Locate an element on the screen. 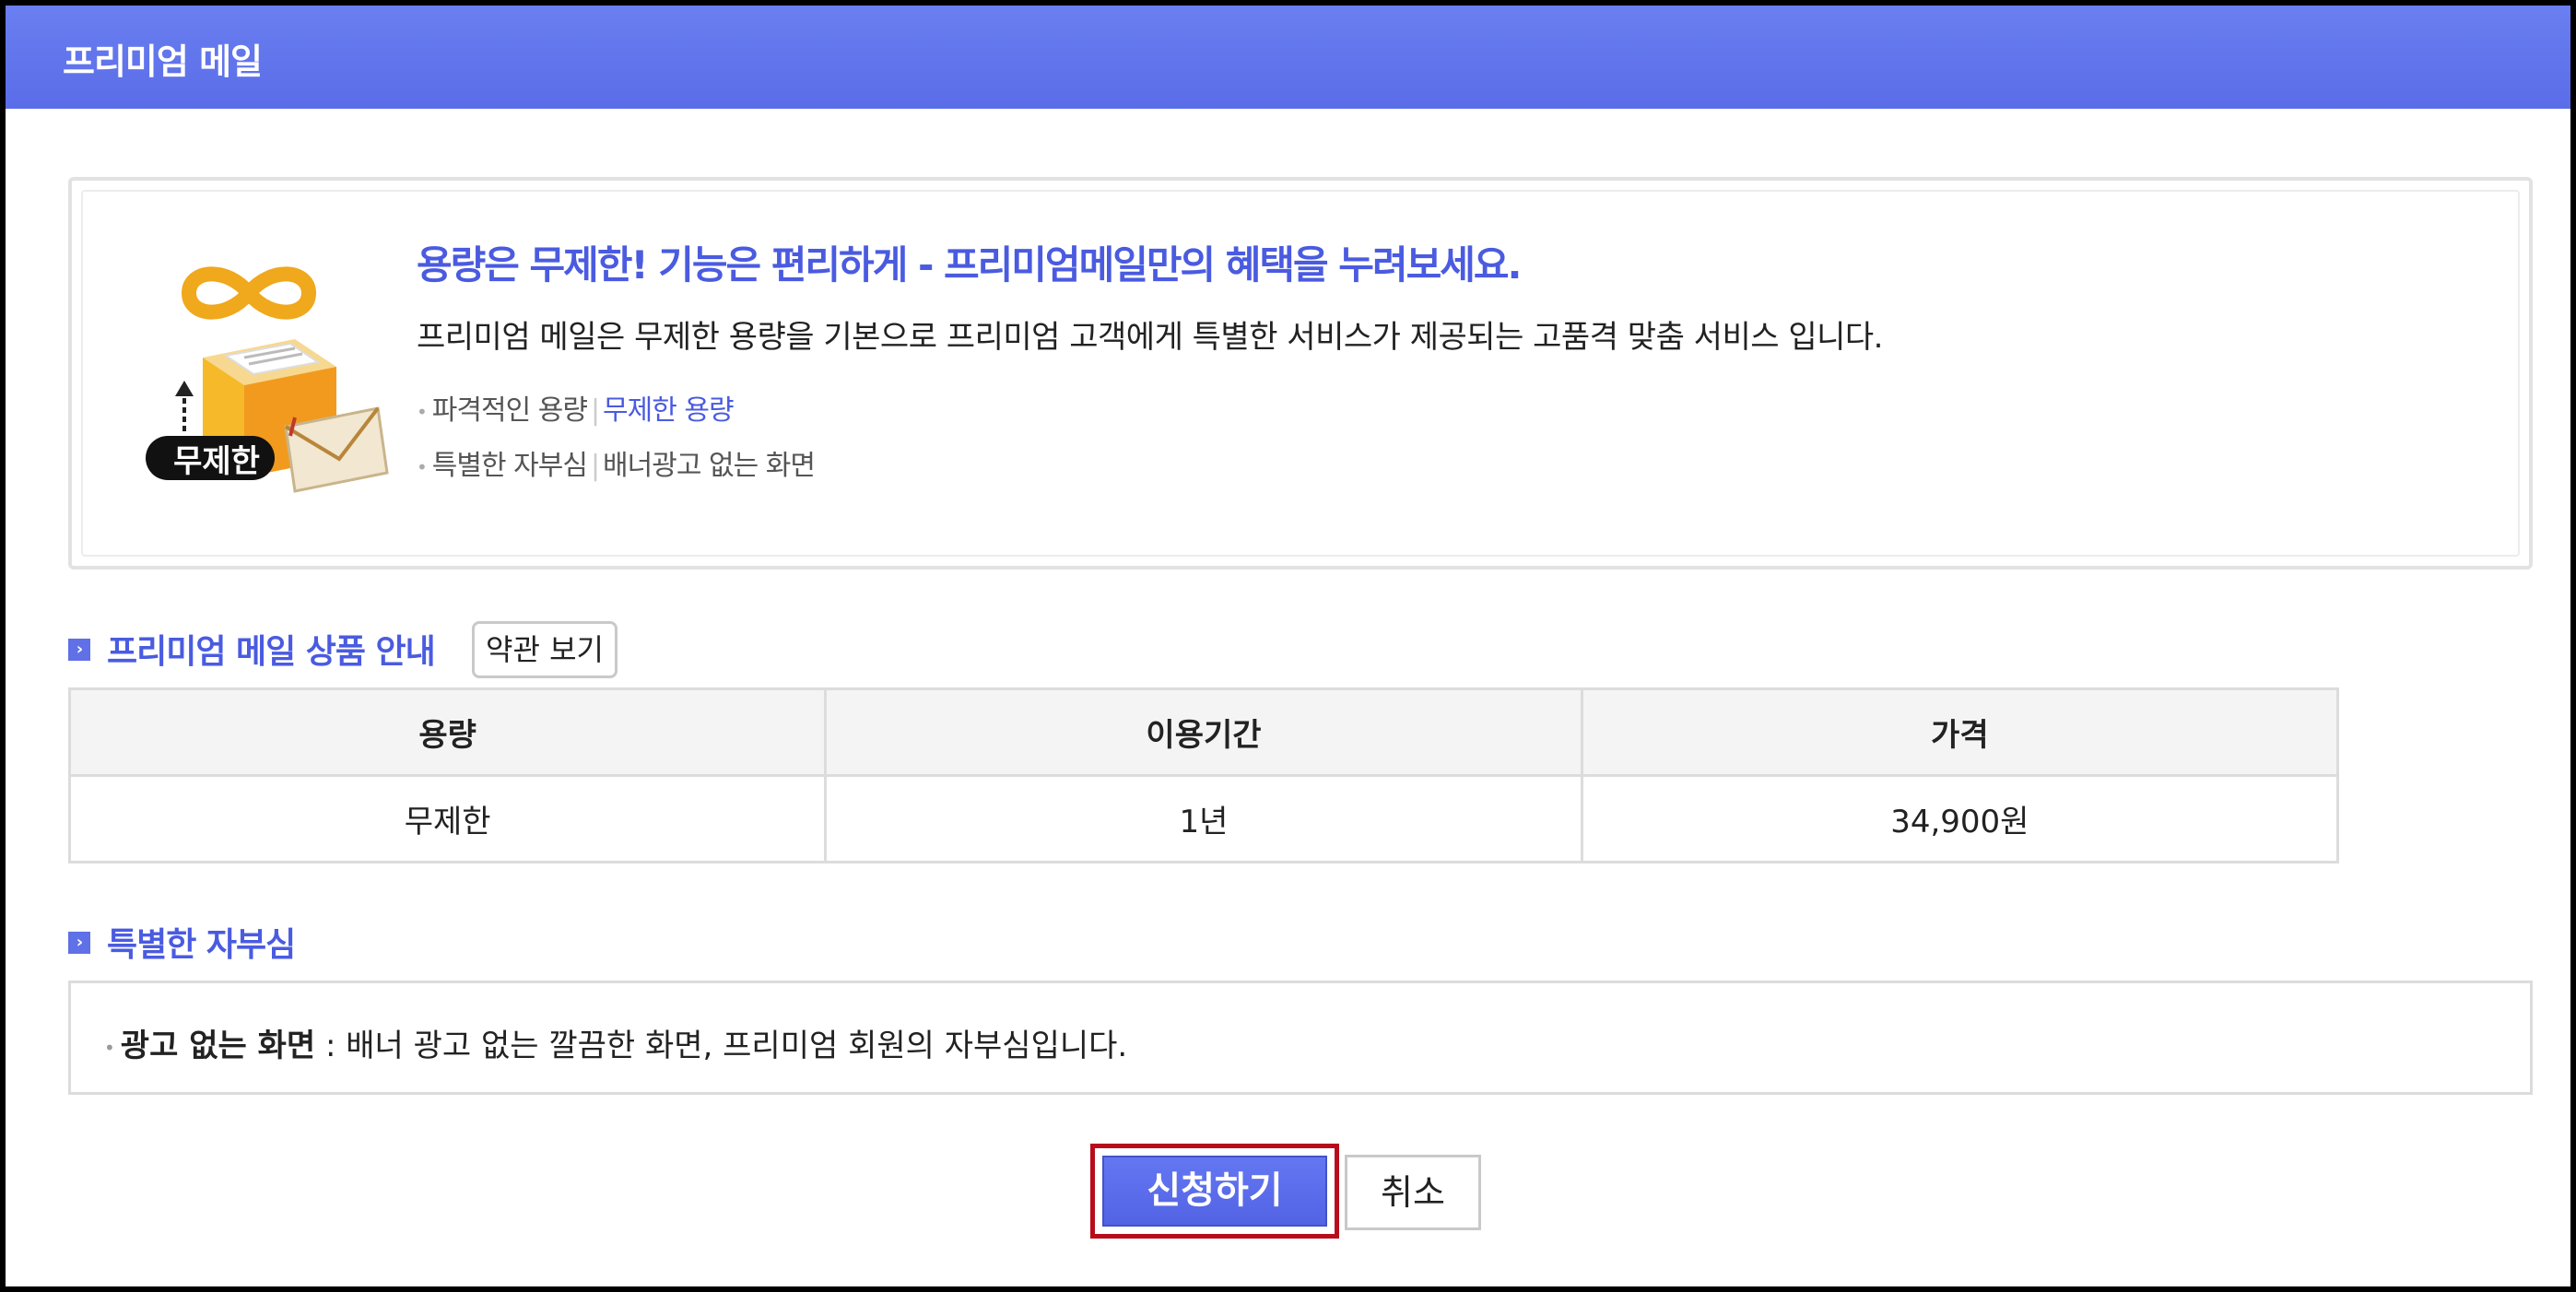 The height and width of the screenshot is (1292, 2576). title-bar: 프리미엄 메일 is located at coordinates (1288, 58).